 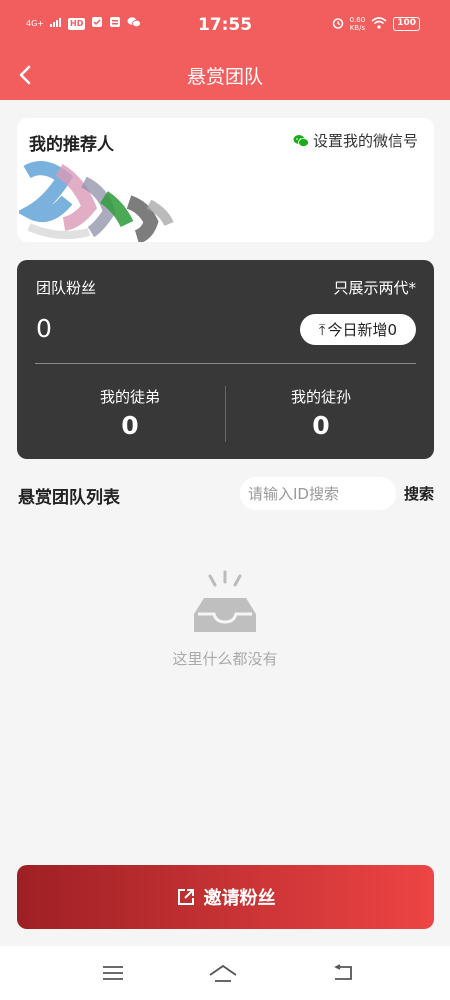 I want to click on status-right: 0.60 KB/s 100, so click(x=376, y=24).